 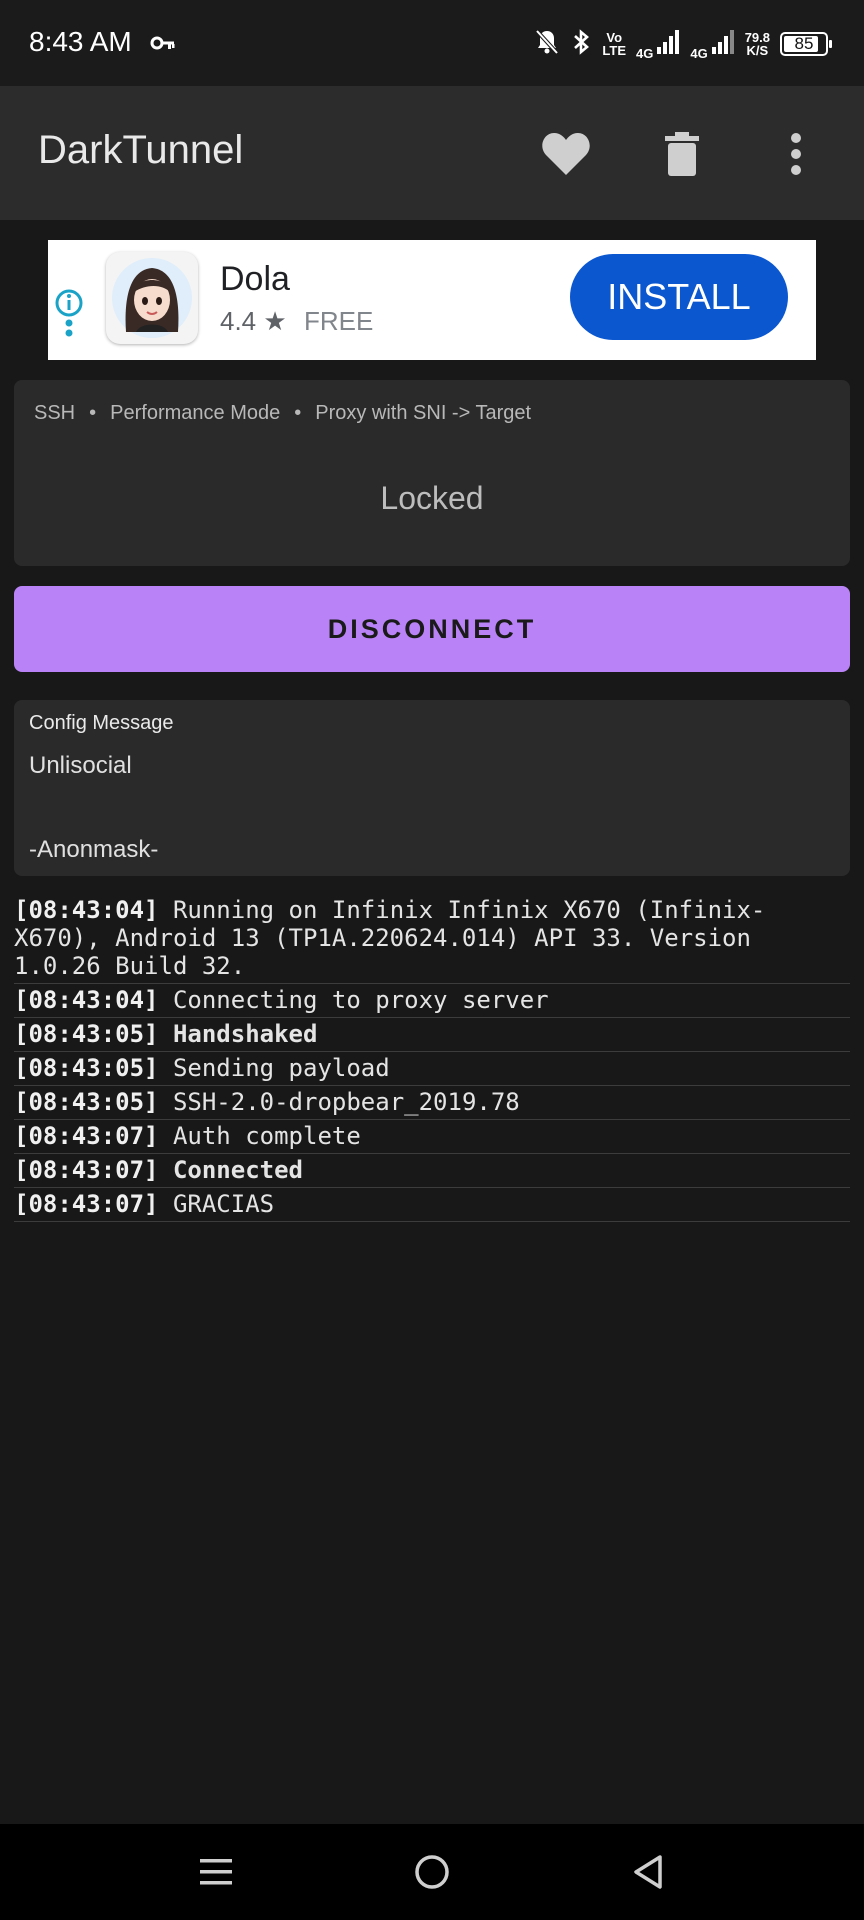 What do you see at coordinates (679, 297) in the screenshot?
I see `install-button: INSTALL` at bounding box center [679, 297].